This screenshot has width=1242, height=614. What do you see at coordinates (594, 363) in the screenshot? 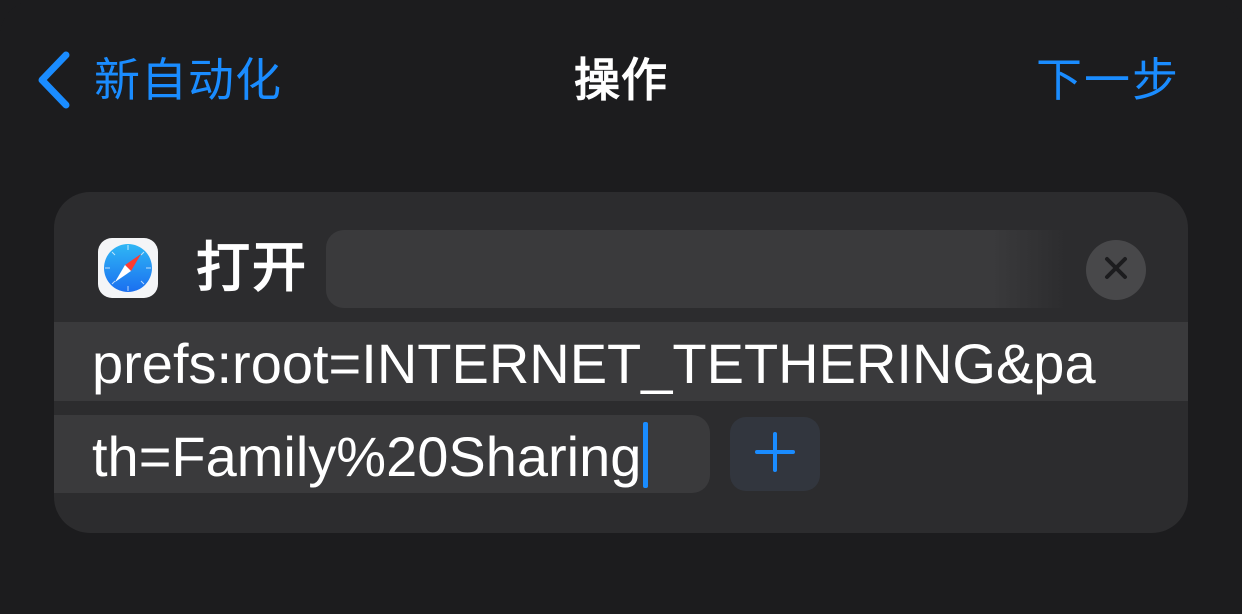
I see `url-text-line1: prefs:root=INTERNET_TETHERING&pa` at bounding box center [594, 363].